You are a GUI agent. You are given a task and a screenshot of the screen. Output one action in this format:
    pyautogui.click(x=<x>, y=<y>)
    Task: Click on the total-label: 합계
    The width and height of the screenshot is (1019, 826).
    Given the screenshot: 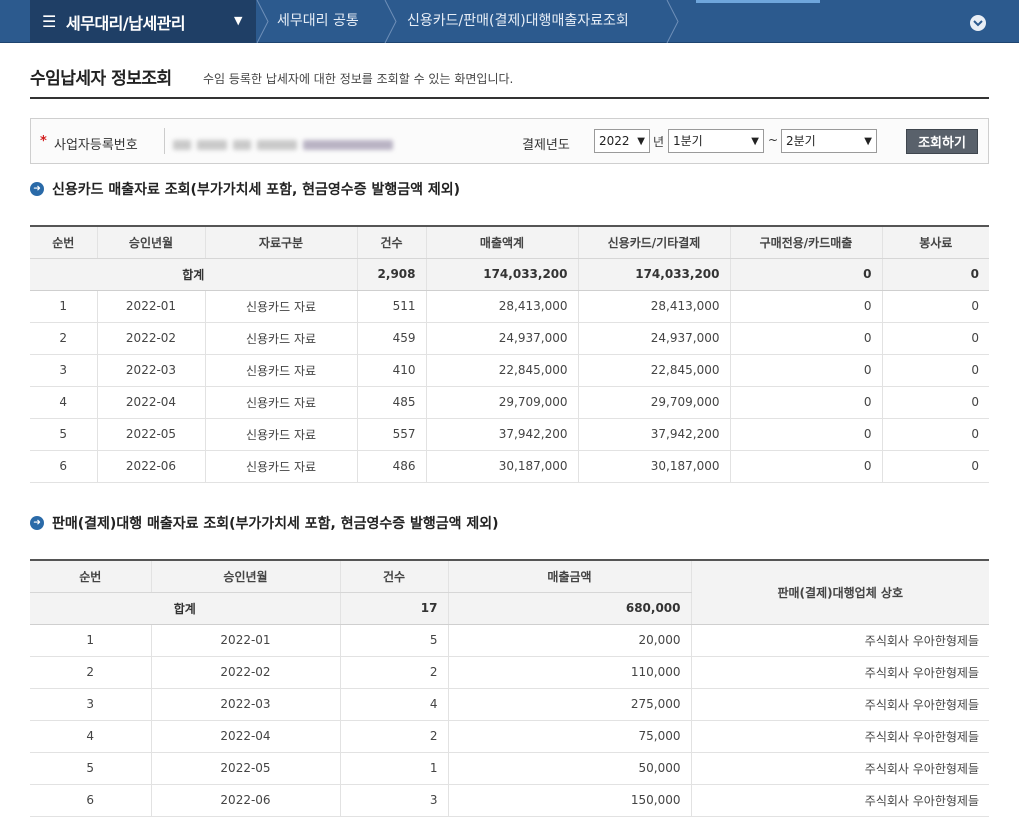 What is the action you would take?
    pyautogui.click(x=185, y=608)
    